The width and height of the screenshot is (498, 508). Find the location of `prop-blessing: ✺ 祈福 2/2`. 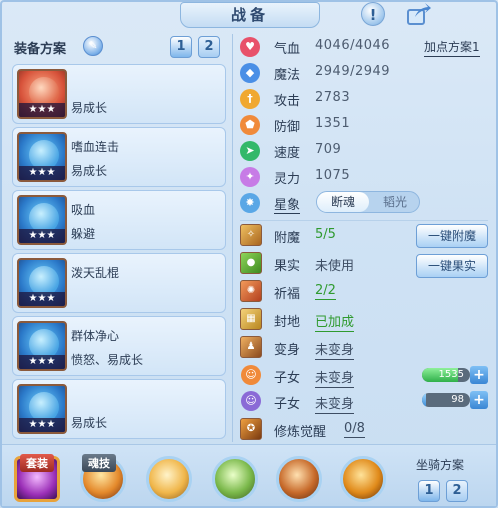

prop-blessing: ✺ 祈福 2/2 is located at coordinates (365, 292).